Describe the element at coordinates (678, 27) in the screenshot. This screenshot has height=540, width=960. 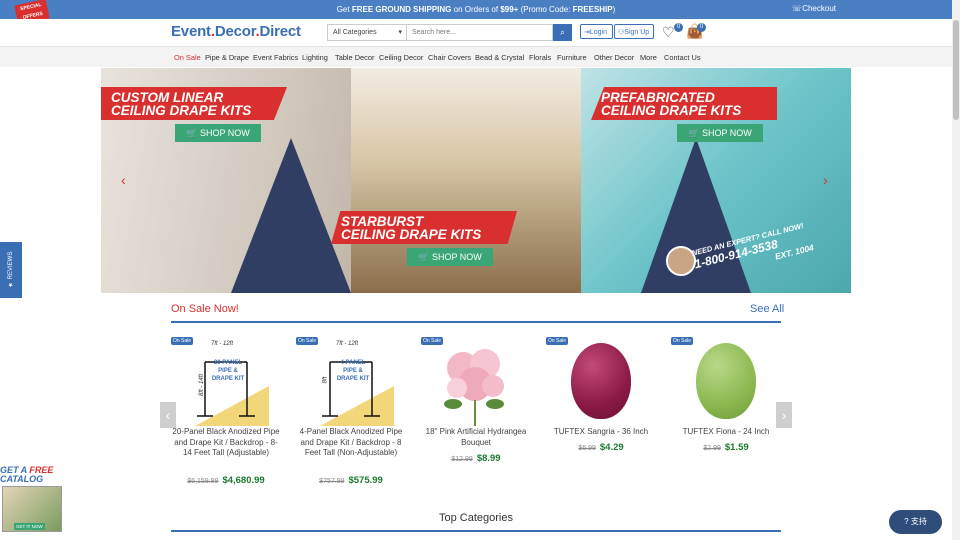
I see `wishlist-count-badge: 0` at that location.